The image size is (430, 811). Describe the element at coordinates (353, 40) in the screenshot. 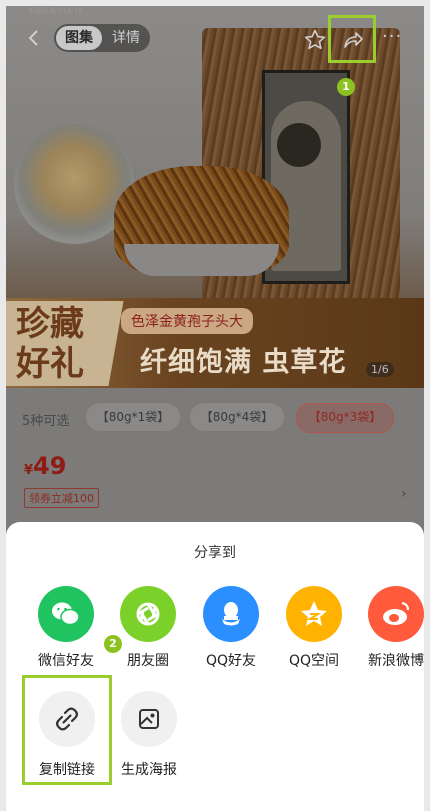

I see `share-arrow-icon` at that location.